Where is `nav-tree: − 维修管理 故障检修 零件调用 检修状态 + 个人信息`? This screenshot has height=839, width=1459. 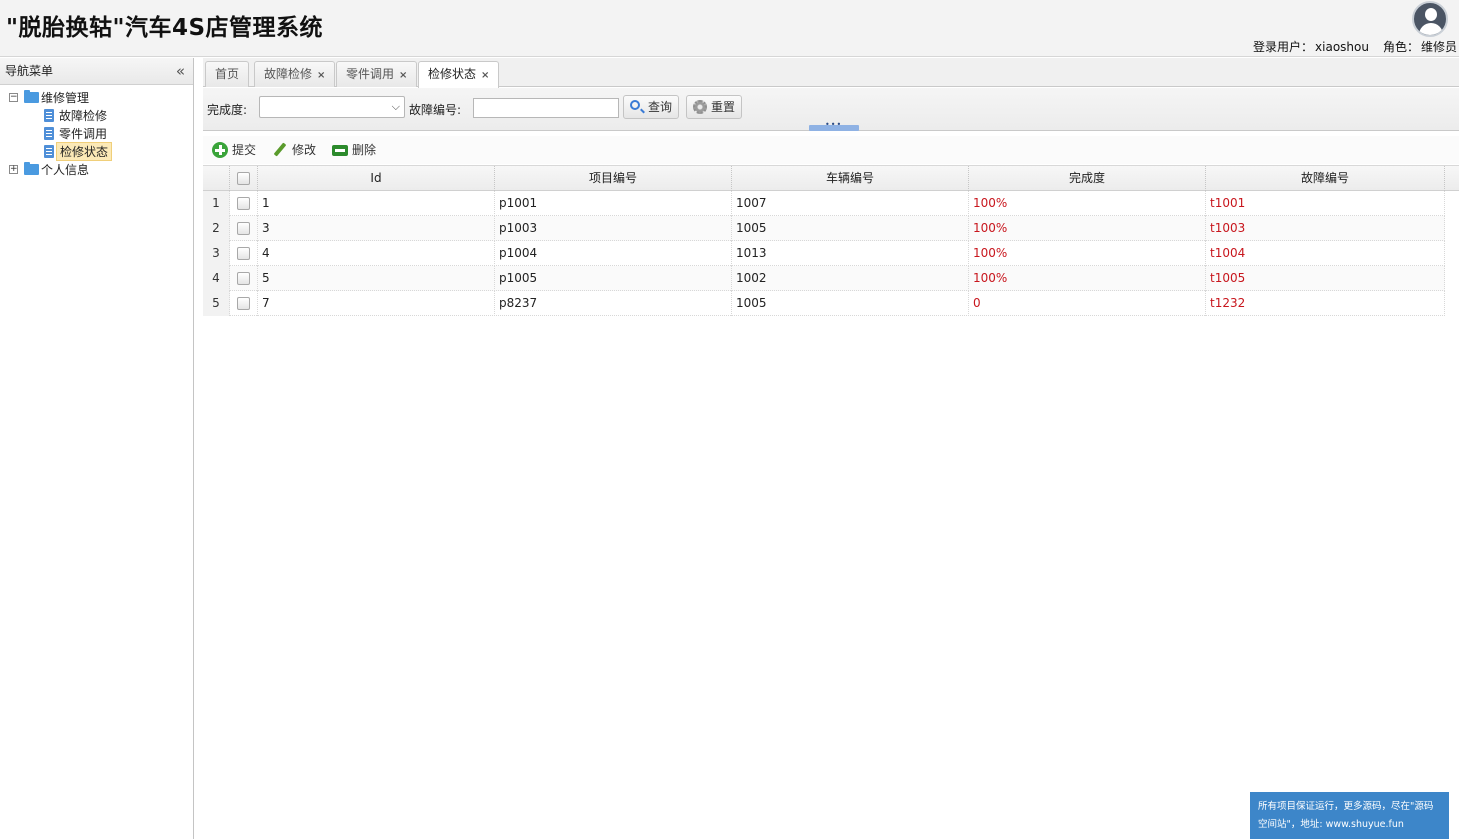 nav-tree: − 维修管理 故障检修 零件调用 检修状态 + 个人信息 is located at coordinates (96, 132).